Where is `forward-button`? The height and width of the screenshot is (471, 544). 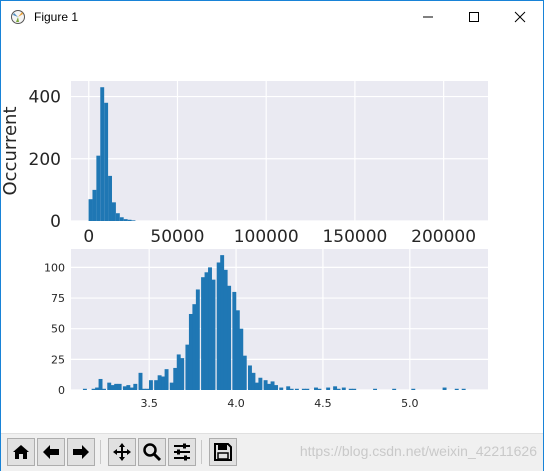
forward-button is located at coordinates (81, 452).